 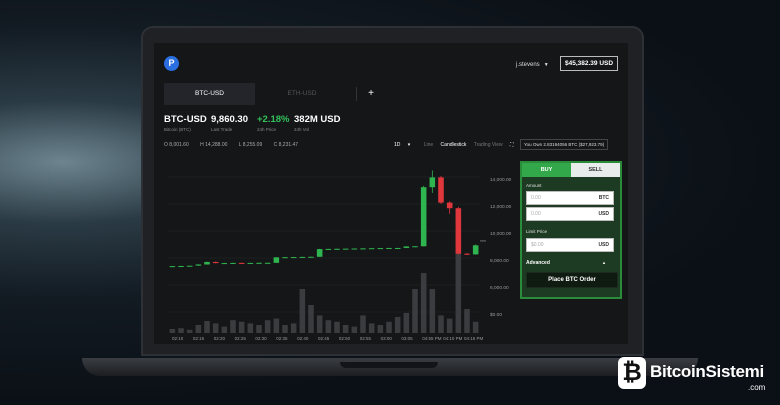 I want to click on chart-controls: 1D ▾ Line Candlestick Trading View ⛶, so click(x=457, y=145).